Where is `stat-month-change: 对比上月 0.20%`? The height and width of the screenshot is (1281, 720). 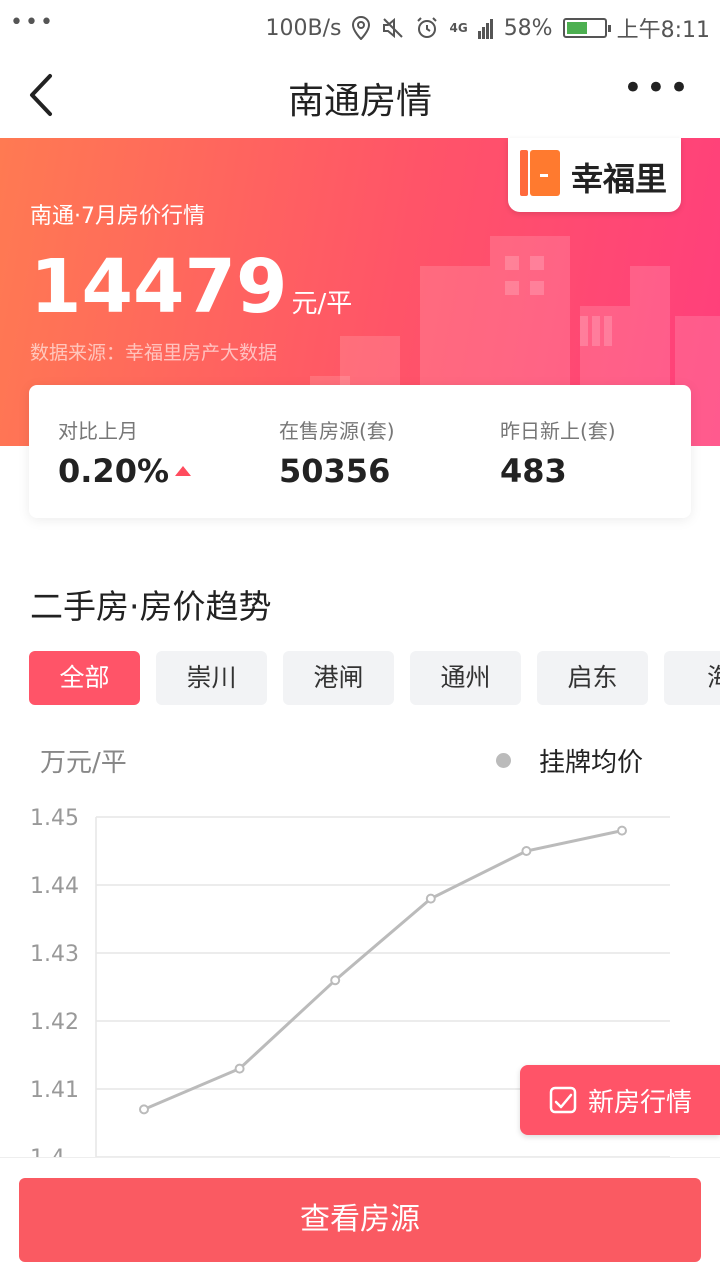
stat-month-change: 对比上月 0.20% is located at coordinates (125, 452).